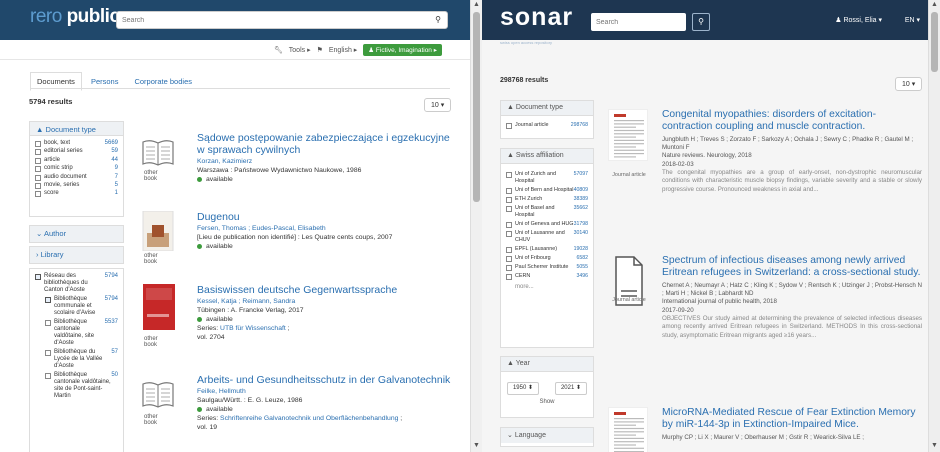 The image size is (940, 452). Describe the element at coordinates (253, 328) in the screenshot. I see `series-link: UTB für Wissenschaft` at that location.